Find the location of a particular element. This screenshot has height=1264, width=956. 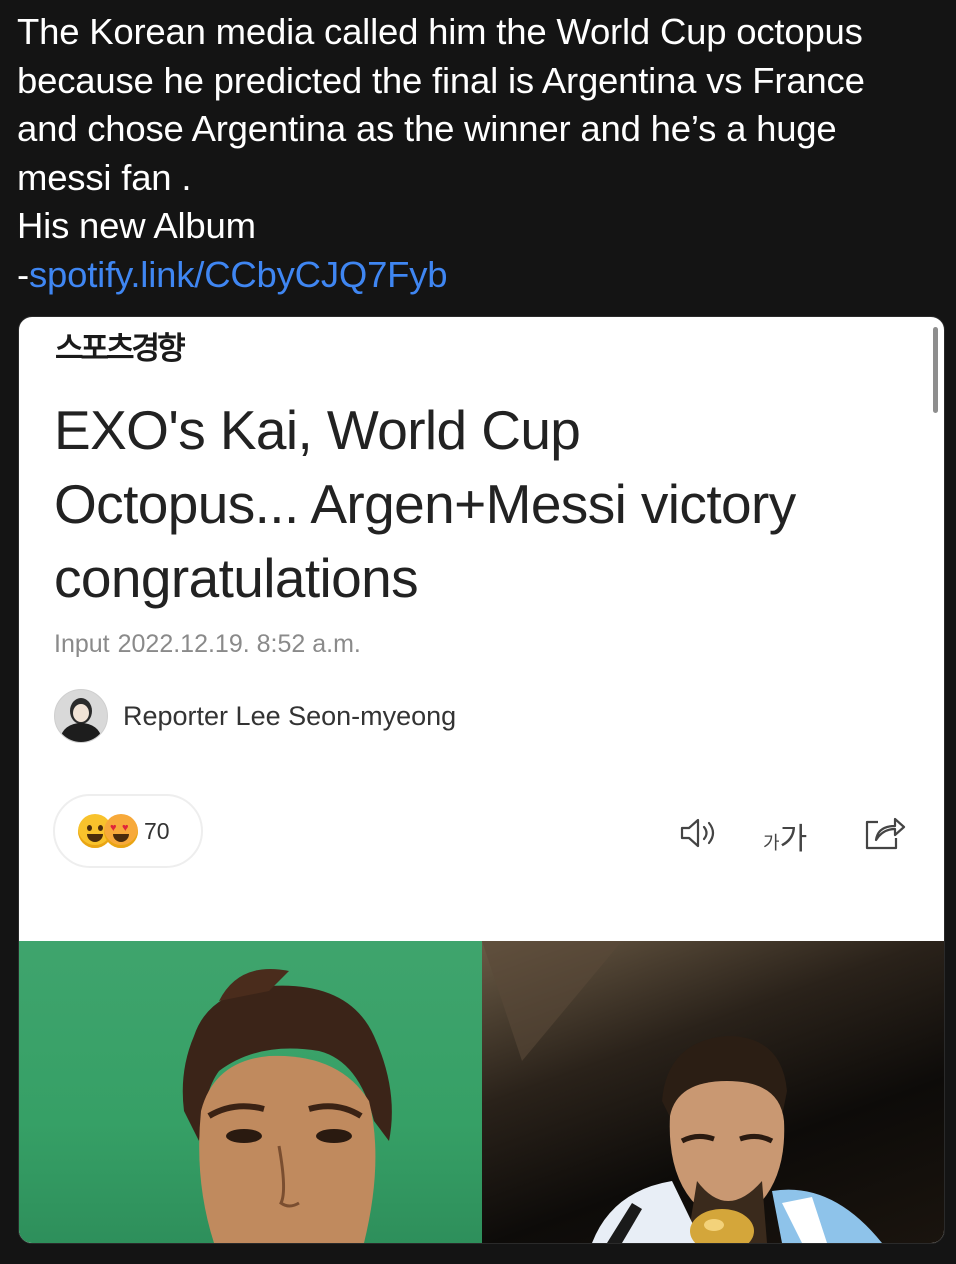

font-size-icon: 가가 is located at coordinates (785, 836).